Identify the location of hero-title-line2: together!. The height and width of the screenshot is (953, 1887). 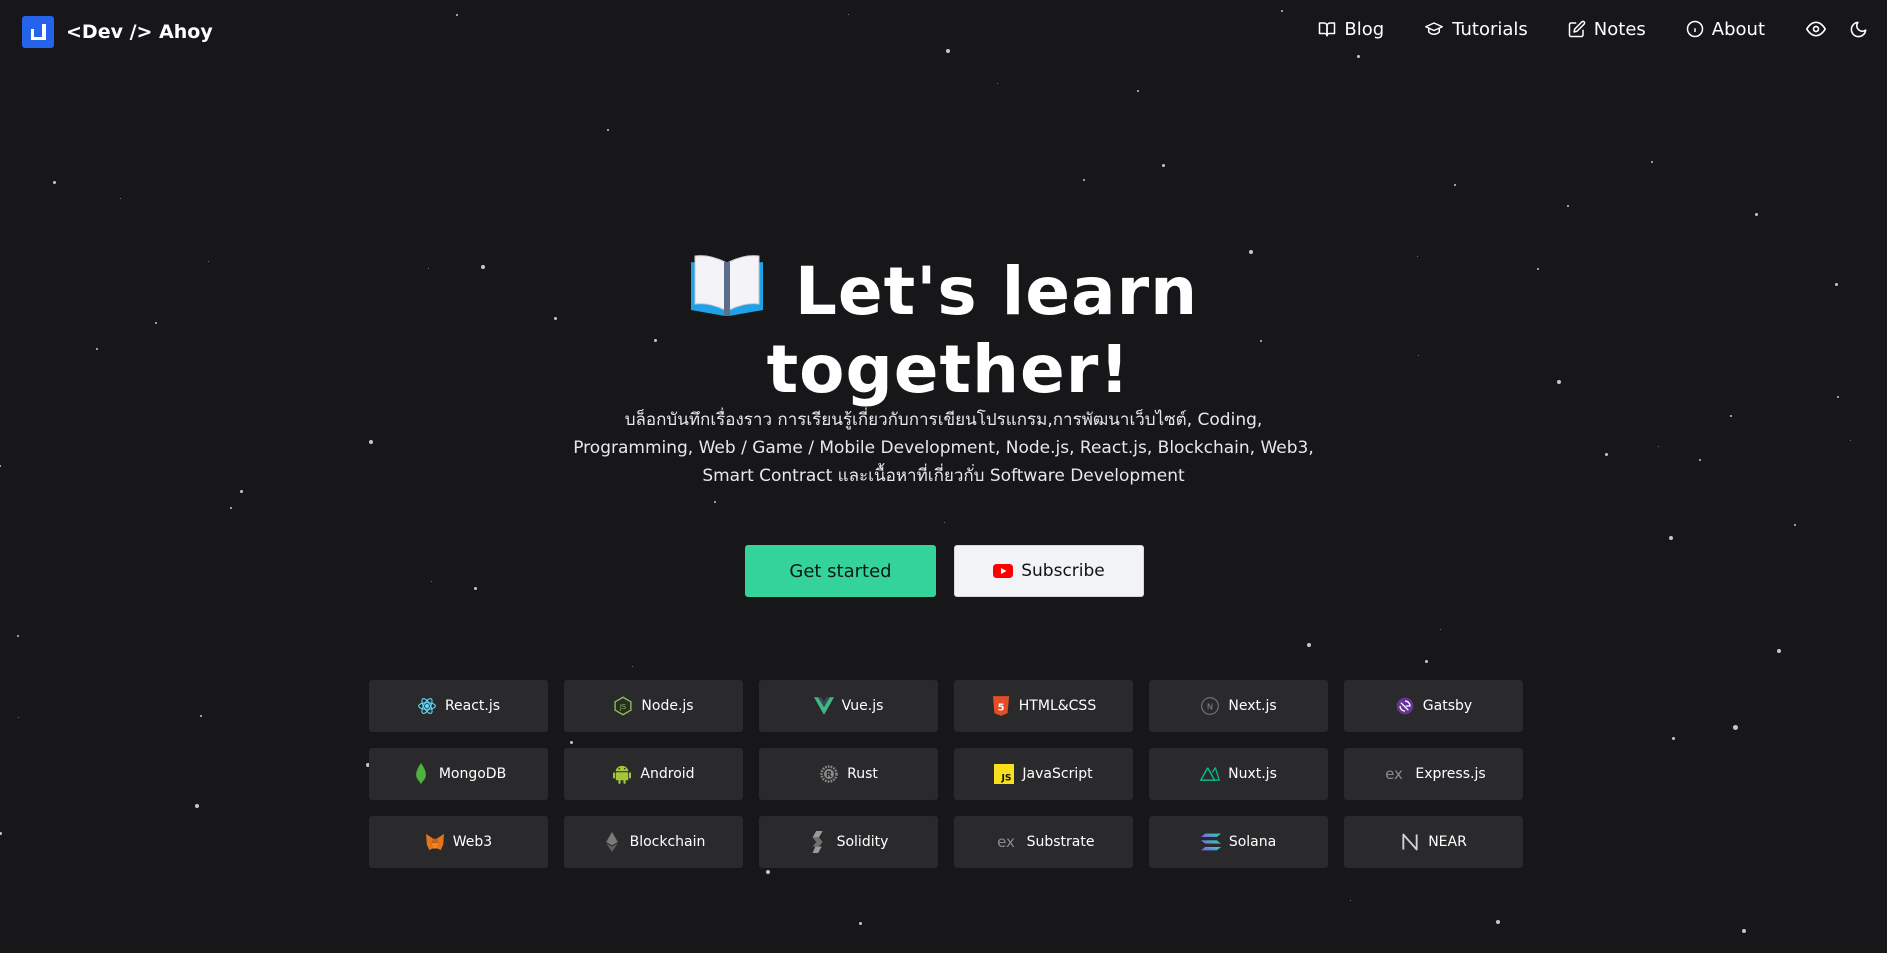
(948, 370).